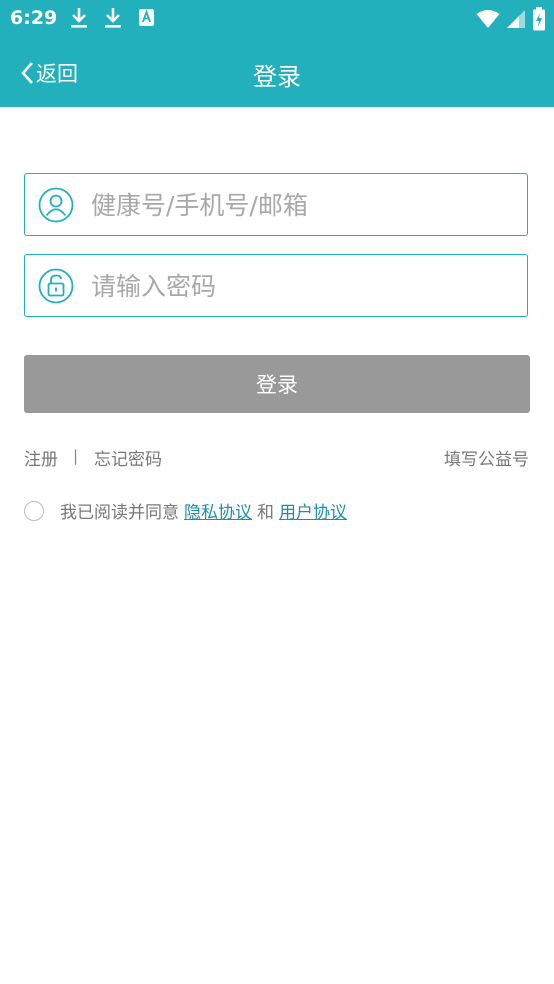 The width and height of the screenshot is (554, 984). Describe the element at coordinates (277, 384) in the screenshot. I see `login-button: 登录` at that location.